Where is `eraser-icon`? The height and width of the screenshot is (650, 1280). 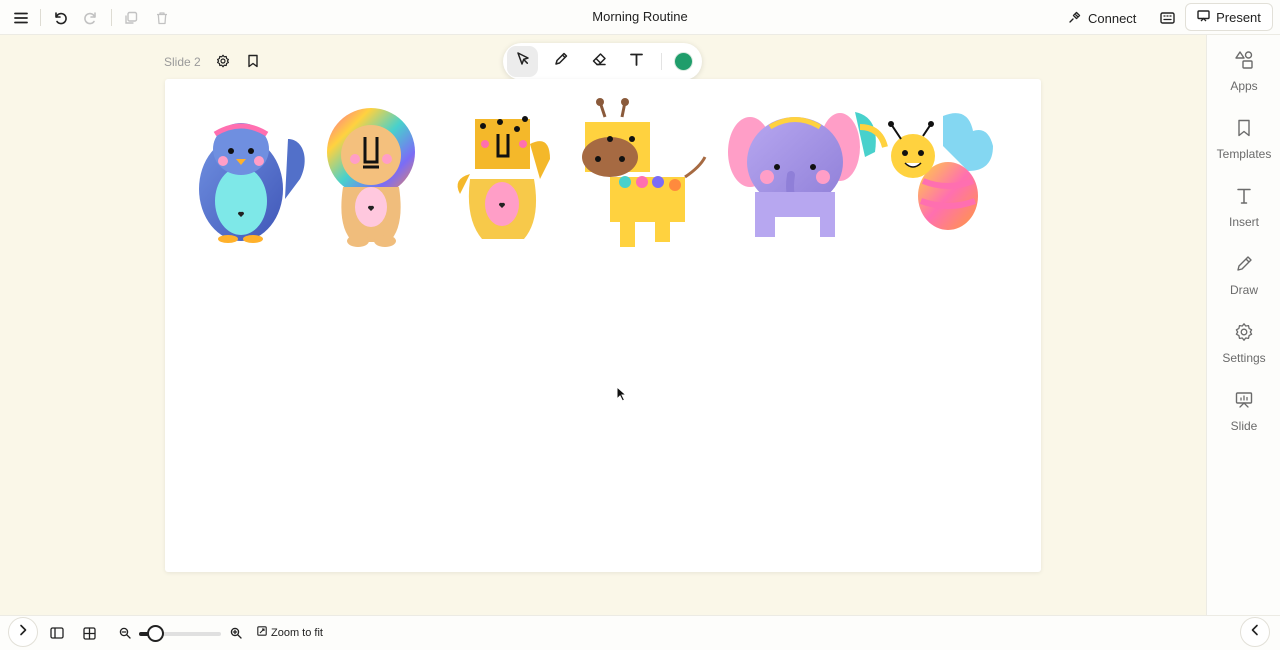 eraser-icon is located at coordinates (599, 61).